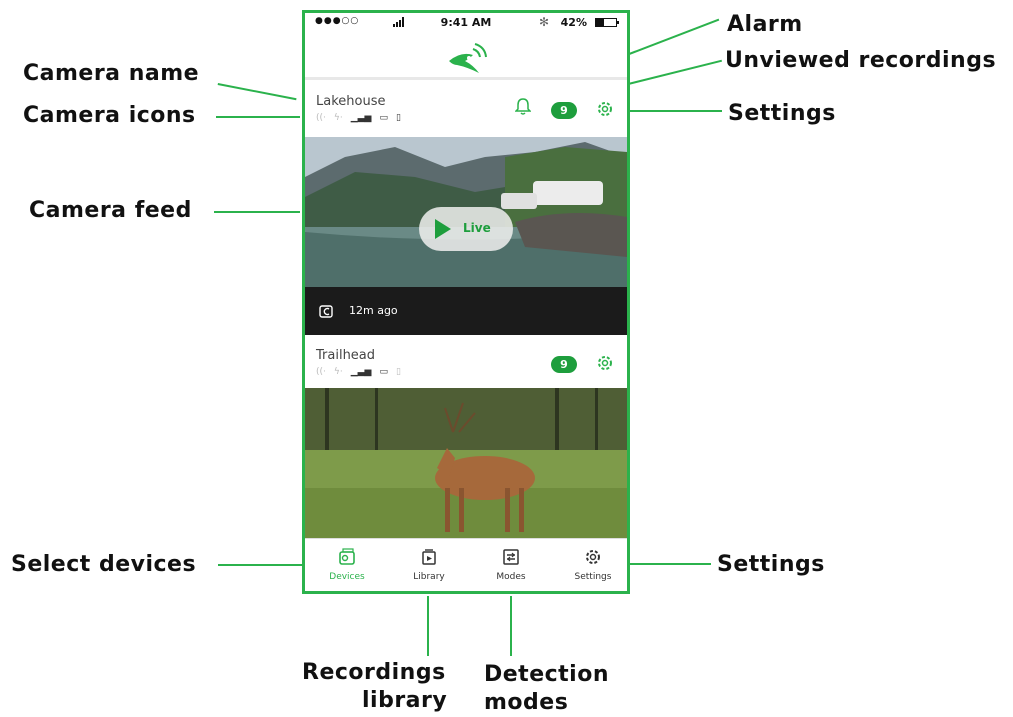 The height and width of the screenshot is (717, 1013). What do you see at coordinates (110, 210) in the screenshot?
I see `callout-camera-feed: Camera feed` at bounding box center [110, 210].